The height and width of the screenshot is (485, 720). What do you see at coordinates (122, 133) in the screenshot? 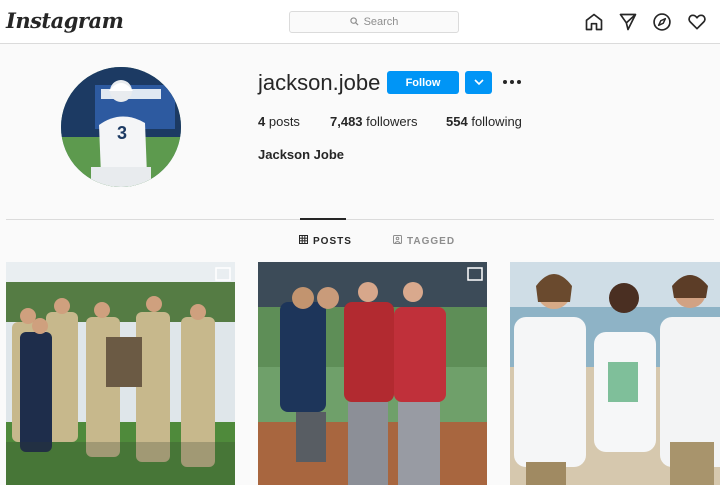
I see `avatar-jersey-number: 3` at bounding box center [122, 133].